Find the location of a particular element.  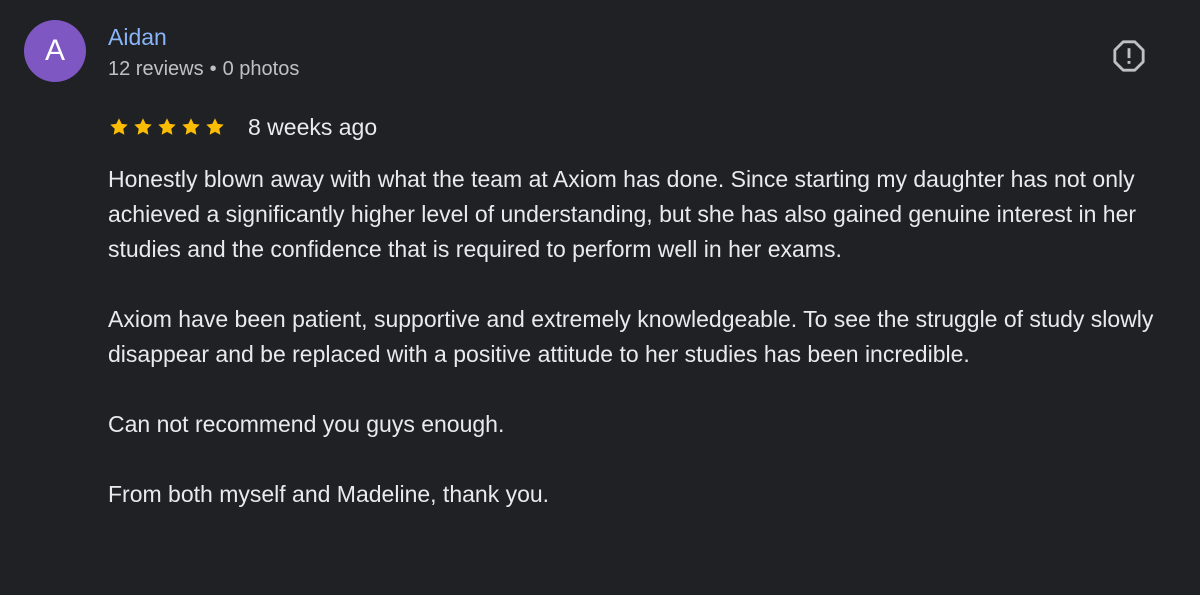

photo-count: 0 photos is located at coordinates (261, 69).